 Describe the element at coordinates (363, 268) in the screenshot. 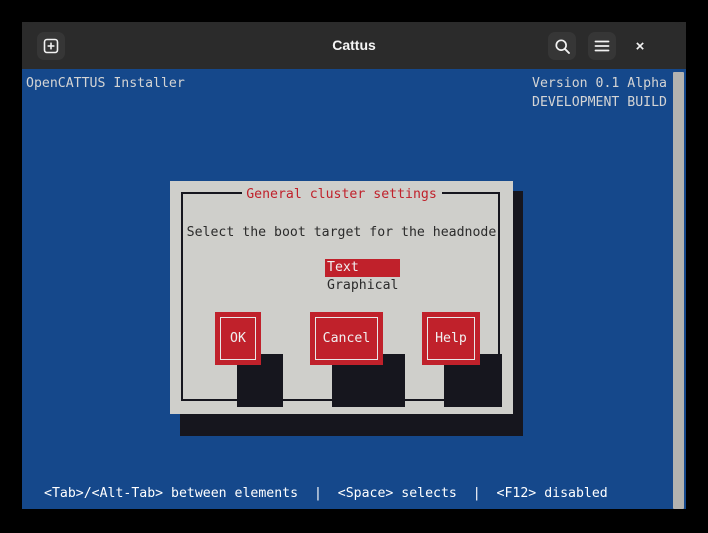

I see `option-text: Text` at that location.